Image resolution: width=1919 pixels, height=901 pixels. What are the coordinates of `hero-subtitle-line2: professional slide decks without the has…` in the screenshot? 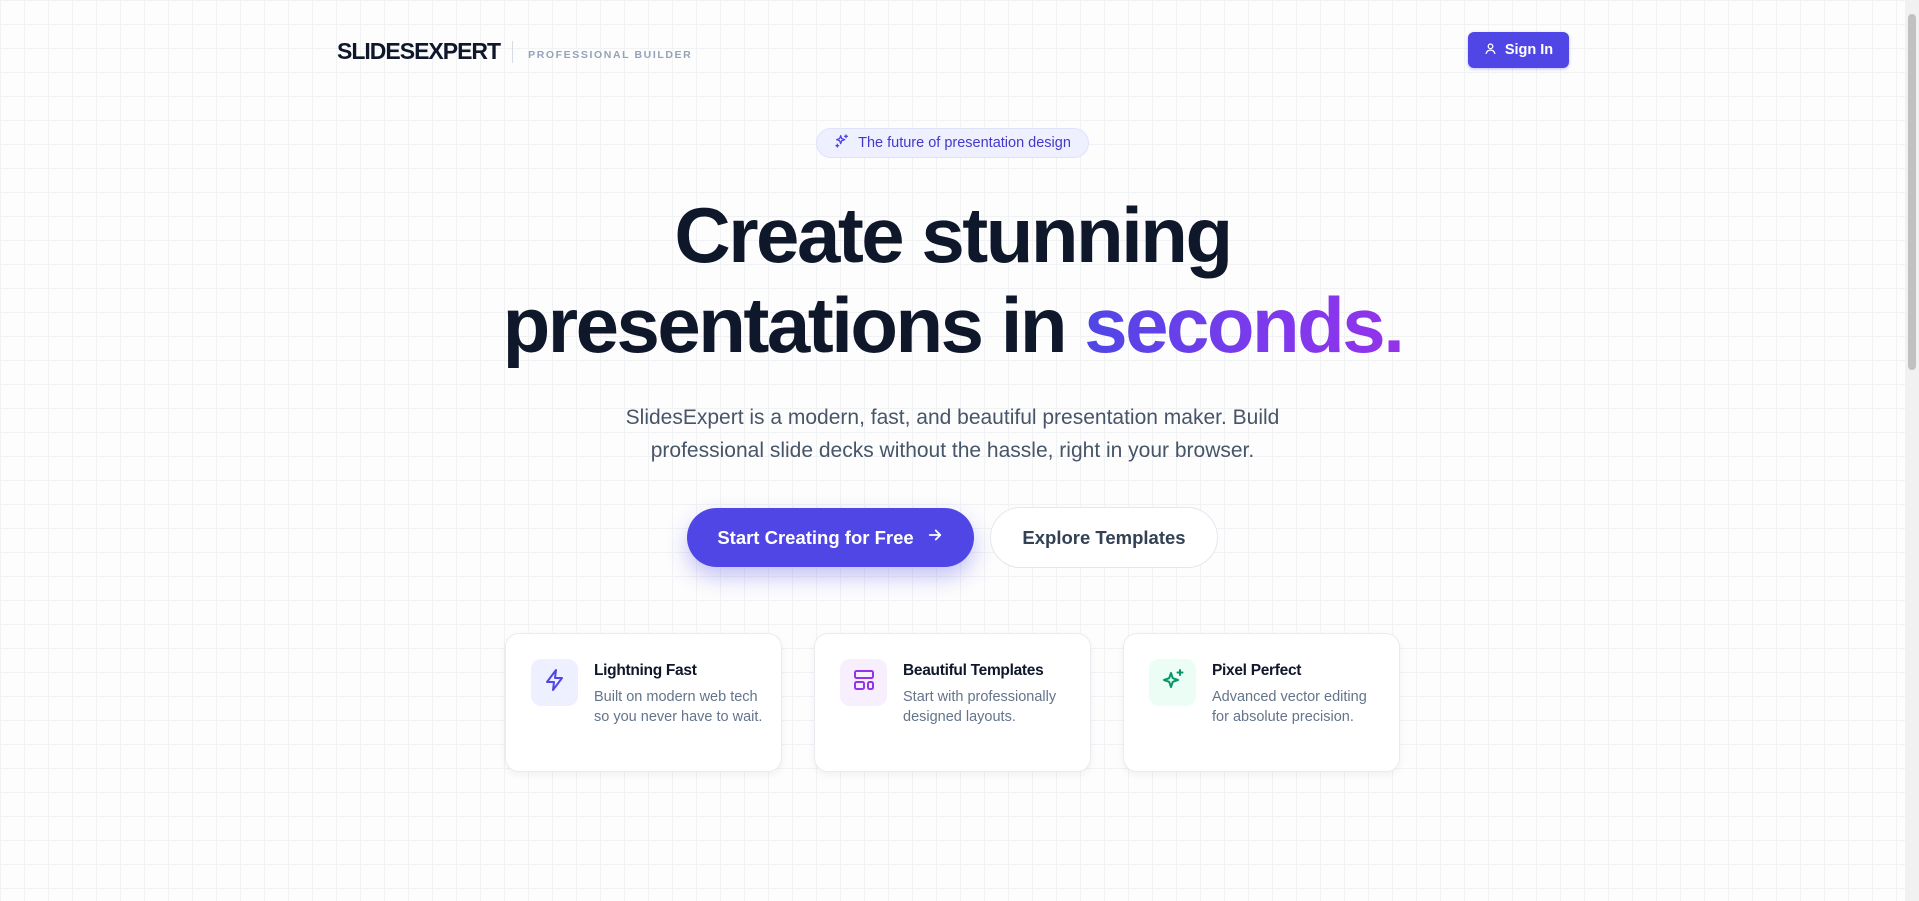 It's located at (952, 450).